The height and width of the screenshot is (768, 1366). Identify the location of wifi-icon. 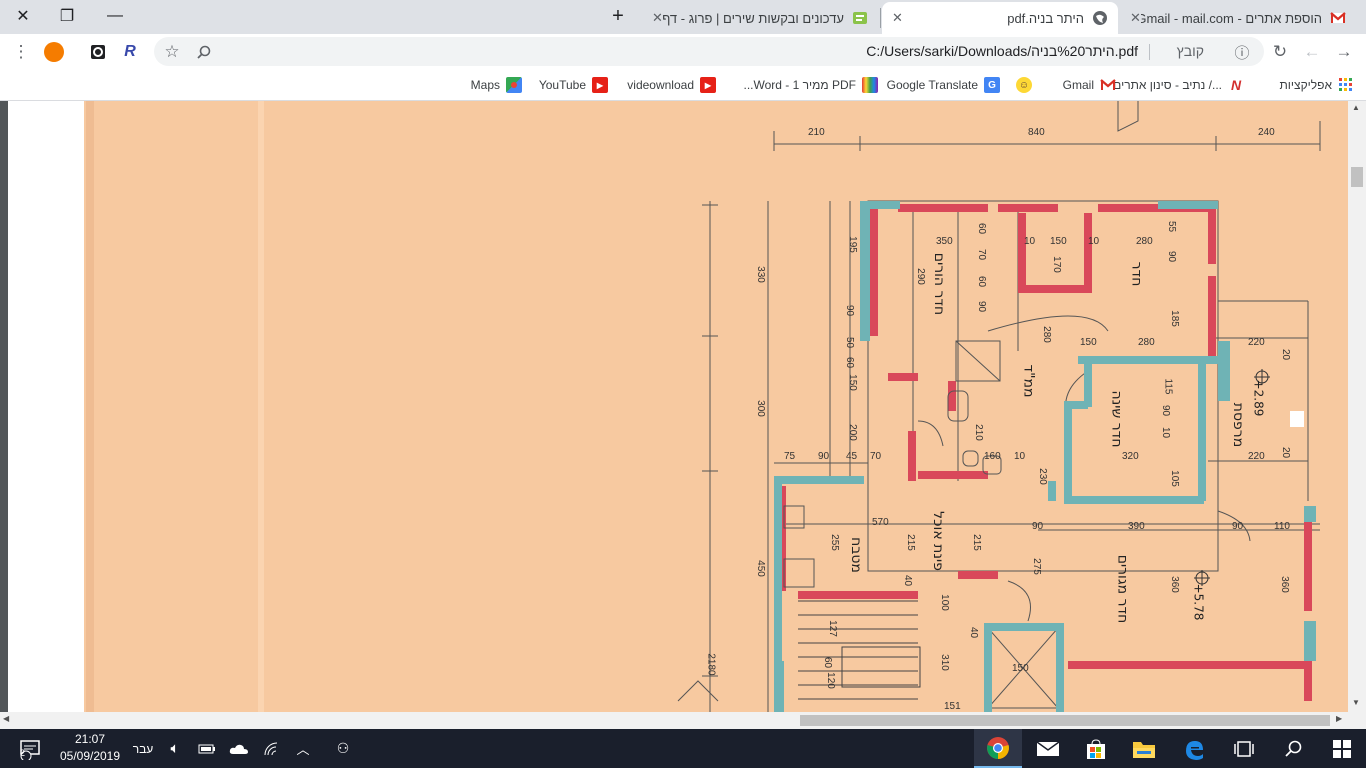
(271, 748).